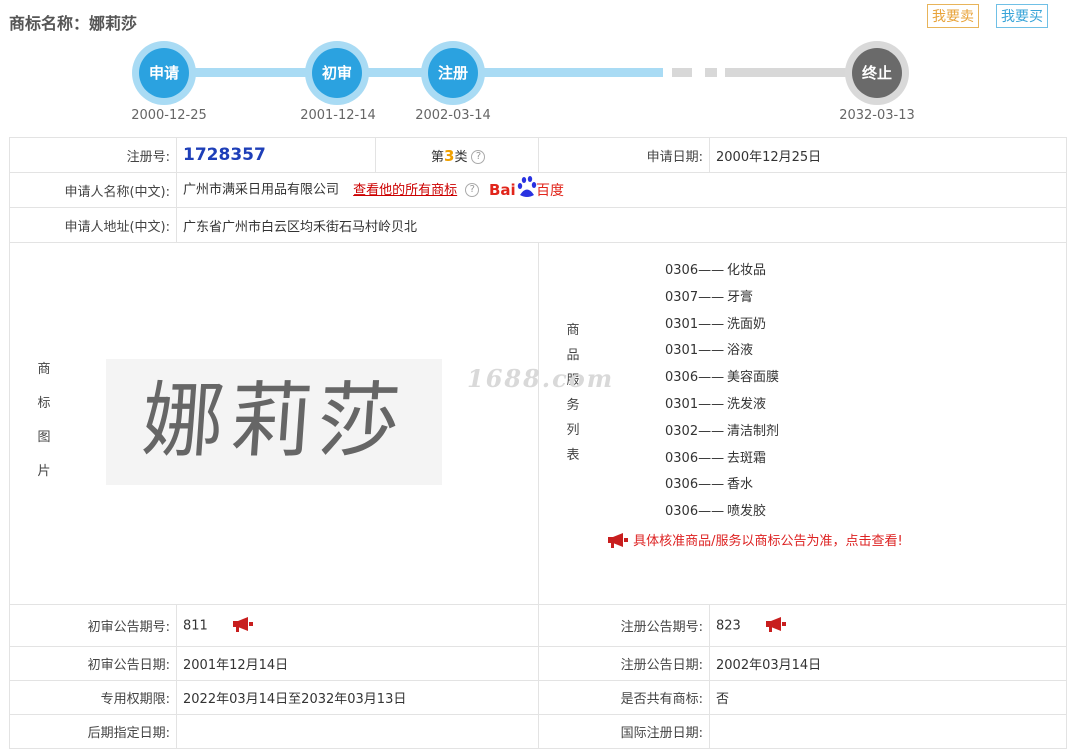 The width and height of the screenshot is (1070, 755). I want to click on list-item: 0306—— 去斑霜, so click(716, 458).